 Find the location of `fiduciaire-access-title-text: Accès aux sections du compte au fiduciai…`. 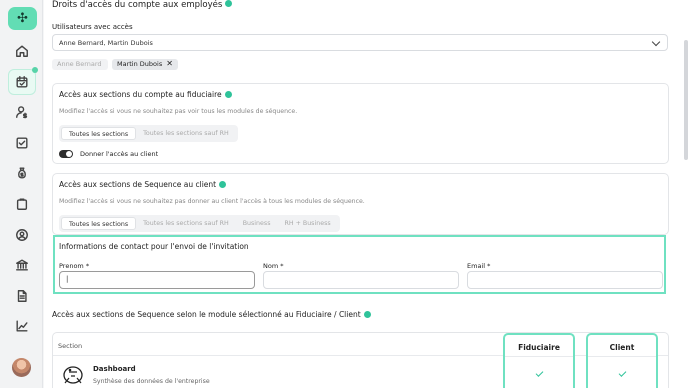

fiduciaire-access-title-text: Accès aux sections du compte au fiduciai… is located at coordinates (140, 94).